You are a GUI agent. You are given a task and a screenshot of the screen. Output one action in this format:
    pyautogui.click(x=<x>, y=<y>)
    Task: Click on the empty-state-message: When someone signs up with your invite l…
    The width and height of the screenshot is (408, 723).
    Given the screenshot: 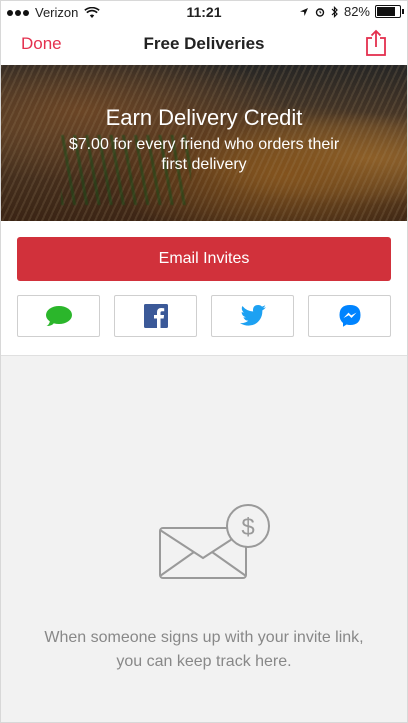 What is the action you would take?
    pyautogui.click(x=204, y=649)
    